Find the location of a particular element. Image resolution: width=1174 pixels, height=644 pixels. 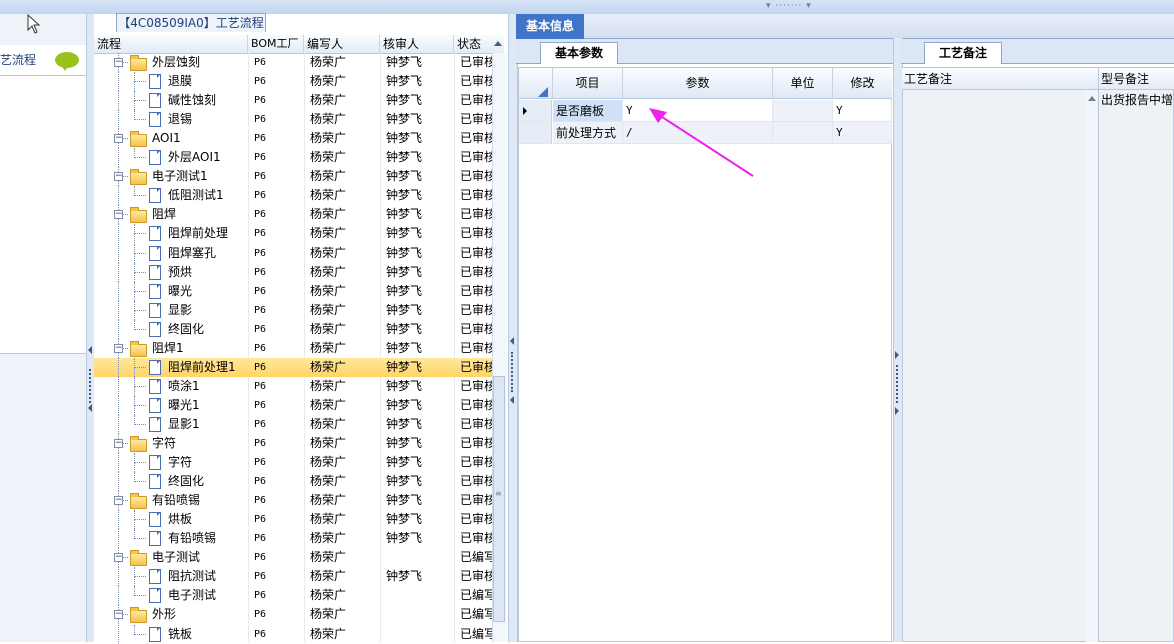

tree-node-label: 阻焊 is located at coordinates (164, 214).